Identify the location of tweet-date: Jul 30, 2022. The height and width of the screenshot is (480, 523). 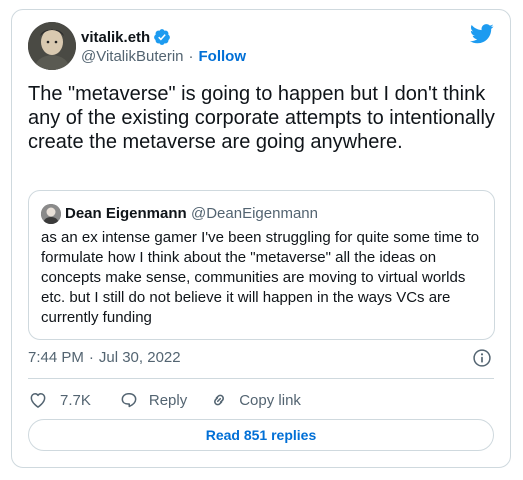
(140, 357).